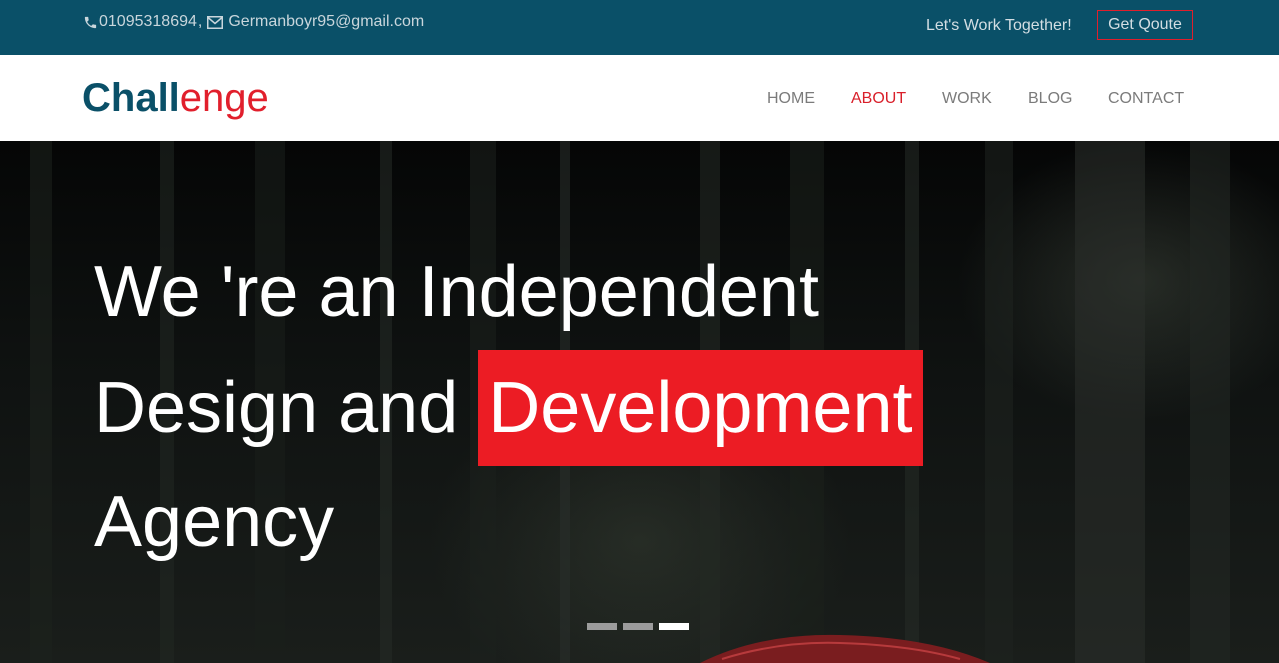  I want to click on headline-line-3: Agency, so click(214, 522).